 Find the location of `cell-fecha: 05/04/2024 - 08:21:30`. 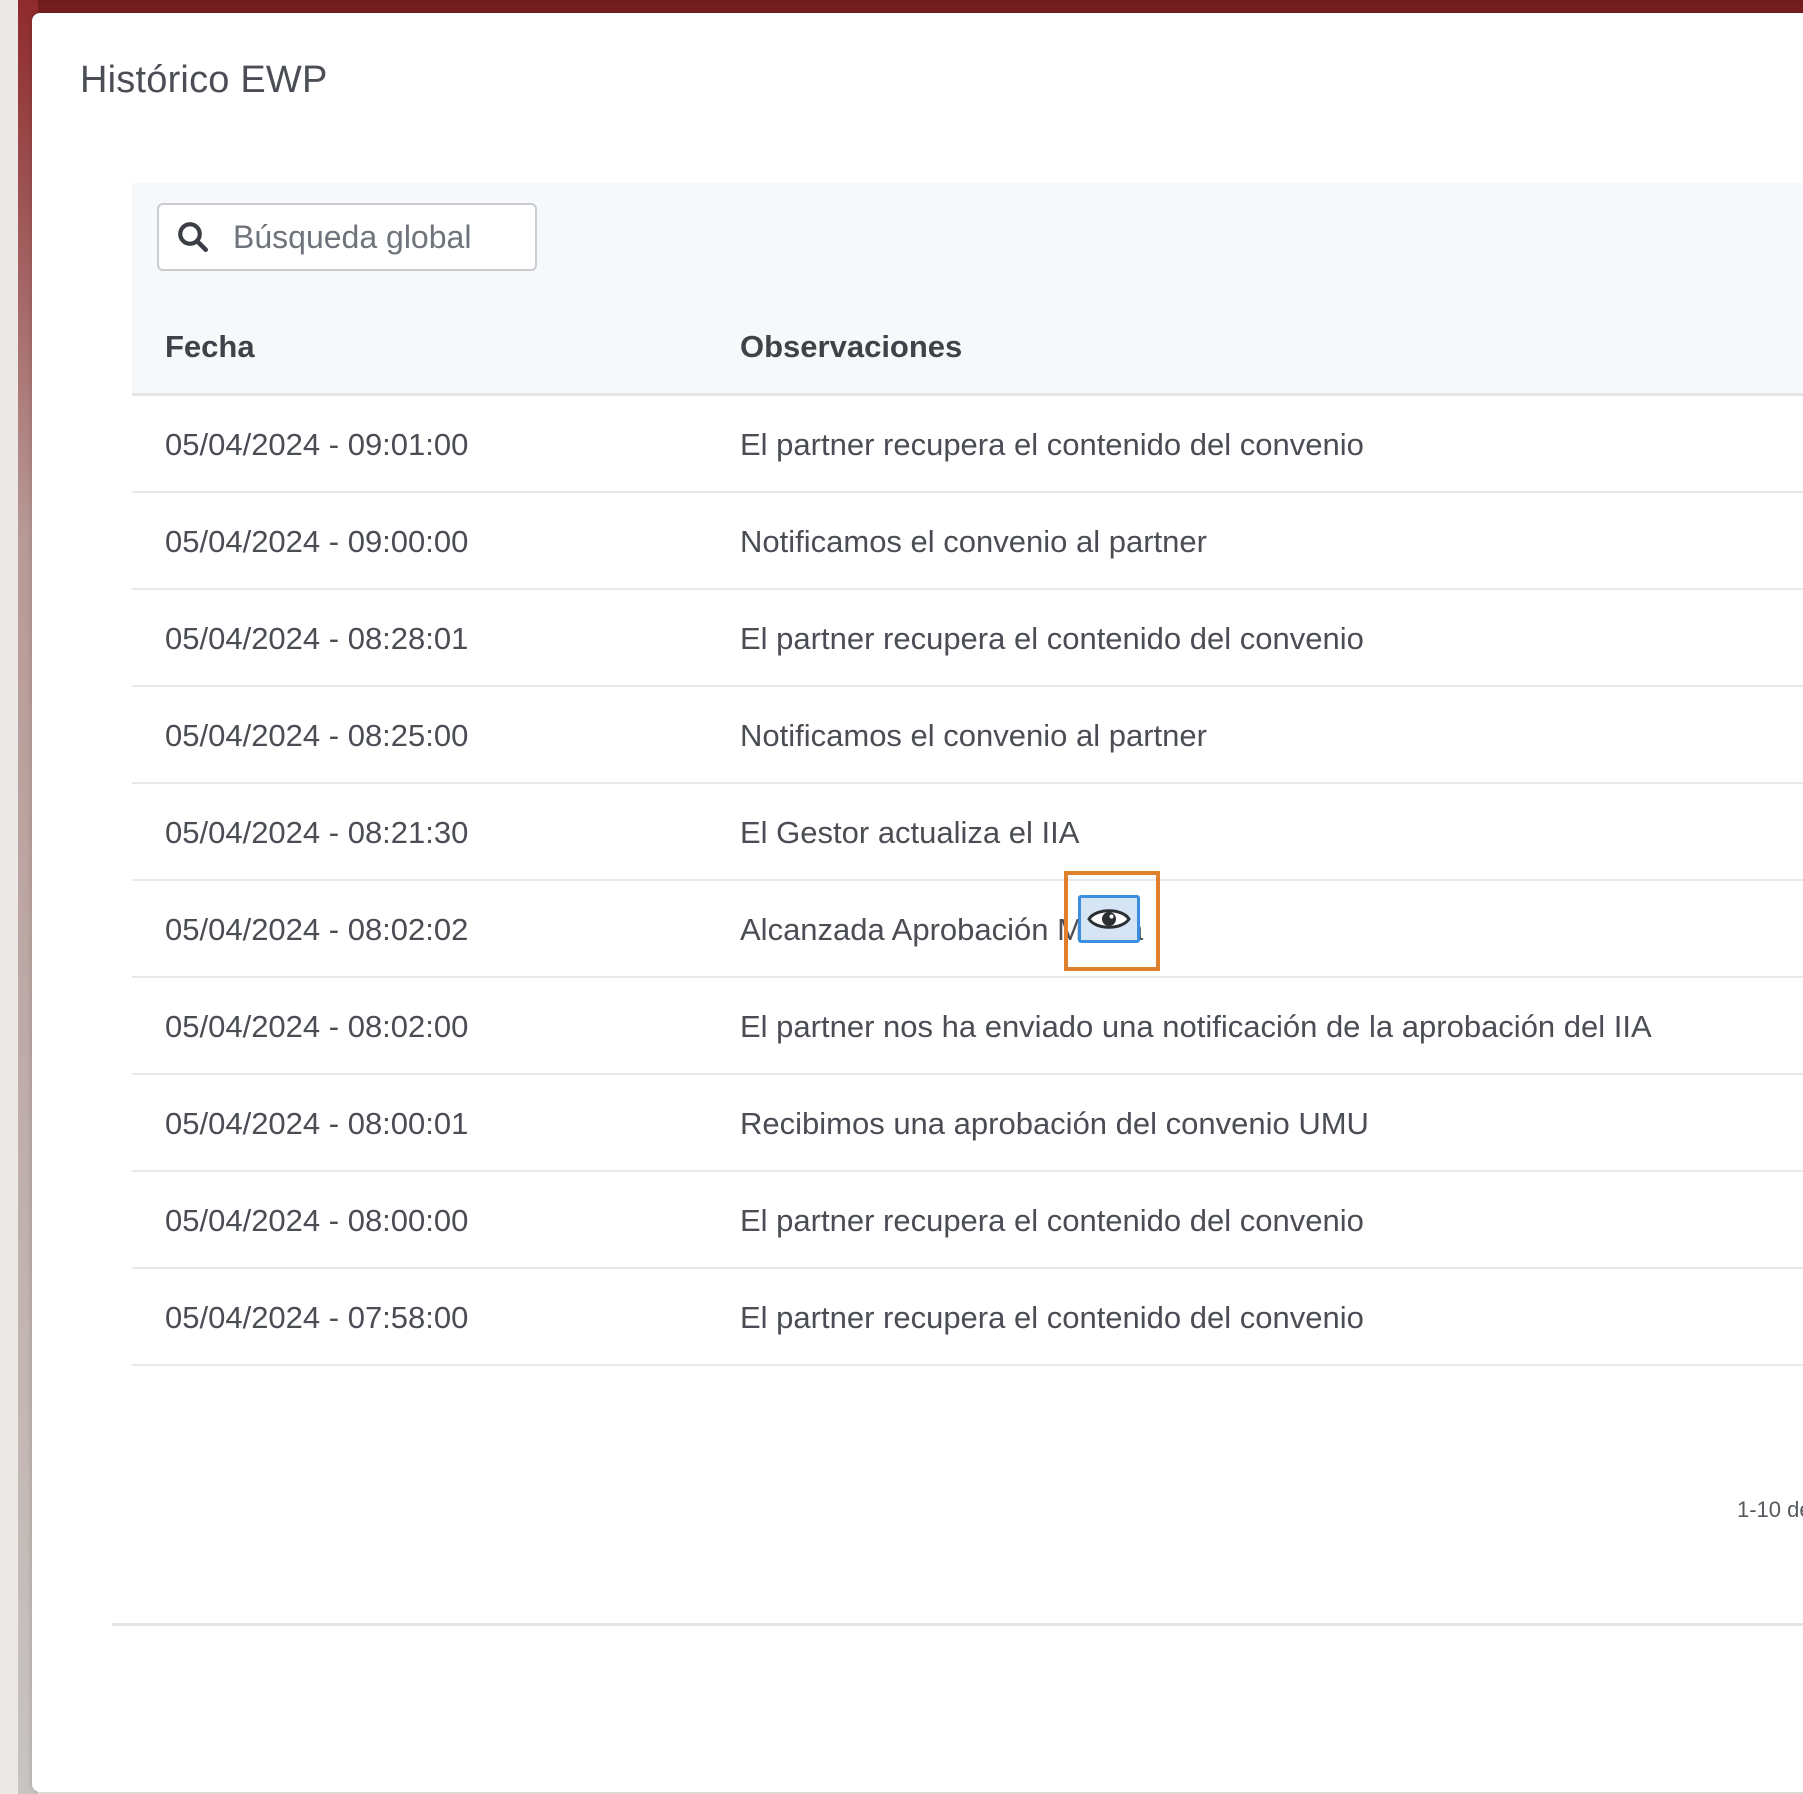

cell-fecha: 05/04/2024 - 08:21:30 is located at coordinates (317, 832).